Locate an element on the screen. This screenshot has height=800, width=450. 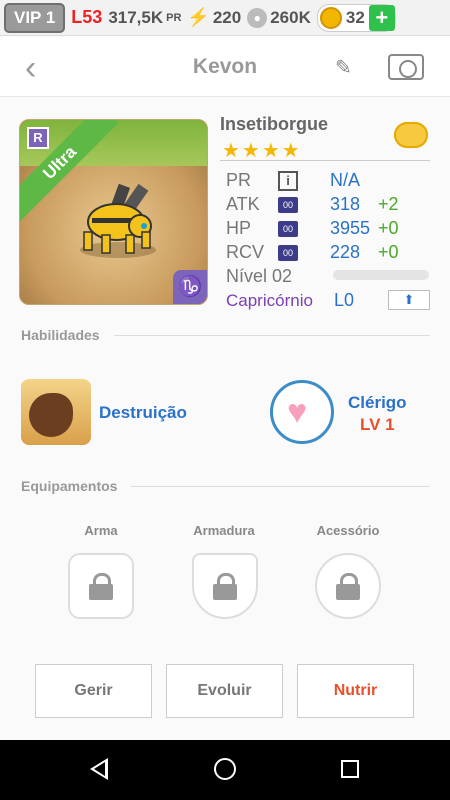
coin-counter: 32 + is located at coordinates (356, 17).